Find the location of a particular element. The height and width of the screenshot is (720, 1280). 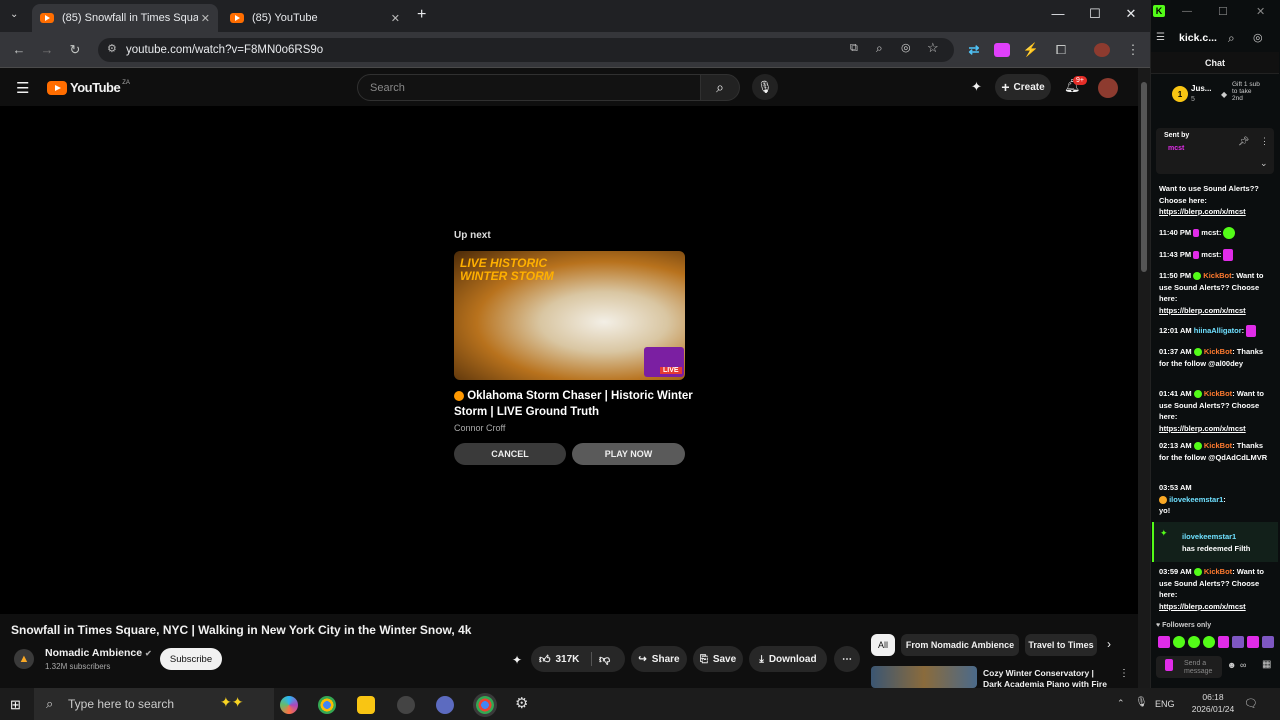

share-button: ↪ Share is located at coordinates (659, 659).